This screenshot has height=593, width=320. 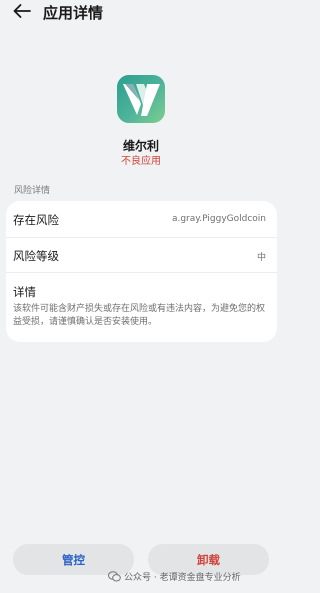 What do you see at coordinates (141, 99) in the screenshot?
I see `app-logo-icon` at bounding box center [141, 99].